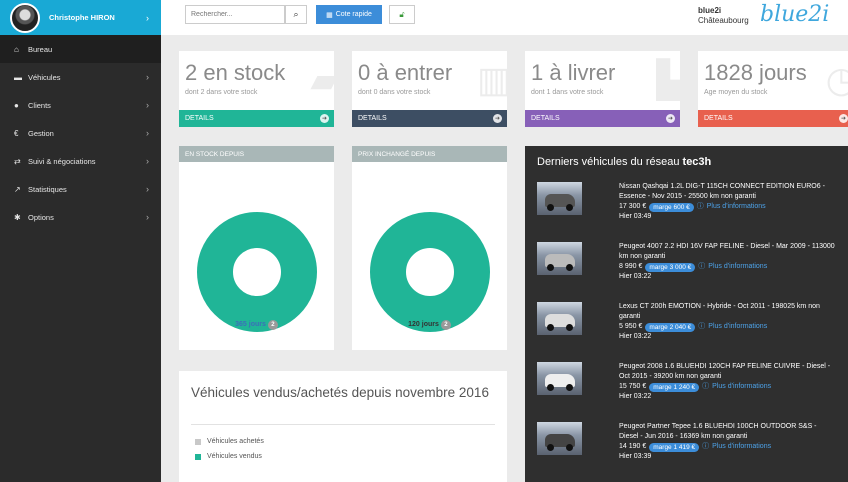 The height and width of the screenshot is (482, 848). What do you see at coordinates (221, 92) in the screenshot?
I see `stat-subtitle: dont 2 dans votre stock` at bounding box center [221, 92].